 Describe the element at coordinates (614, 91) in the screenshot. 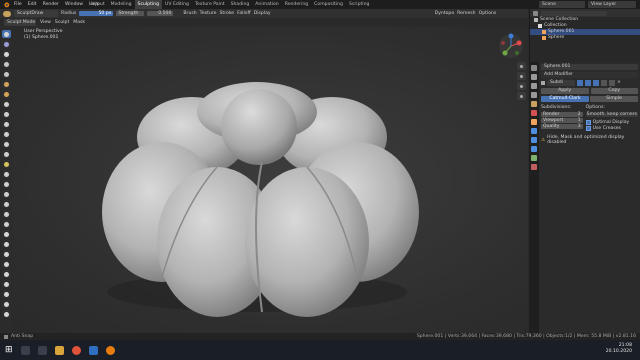

I see `copy-button: Copy` at that location.